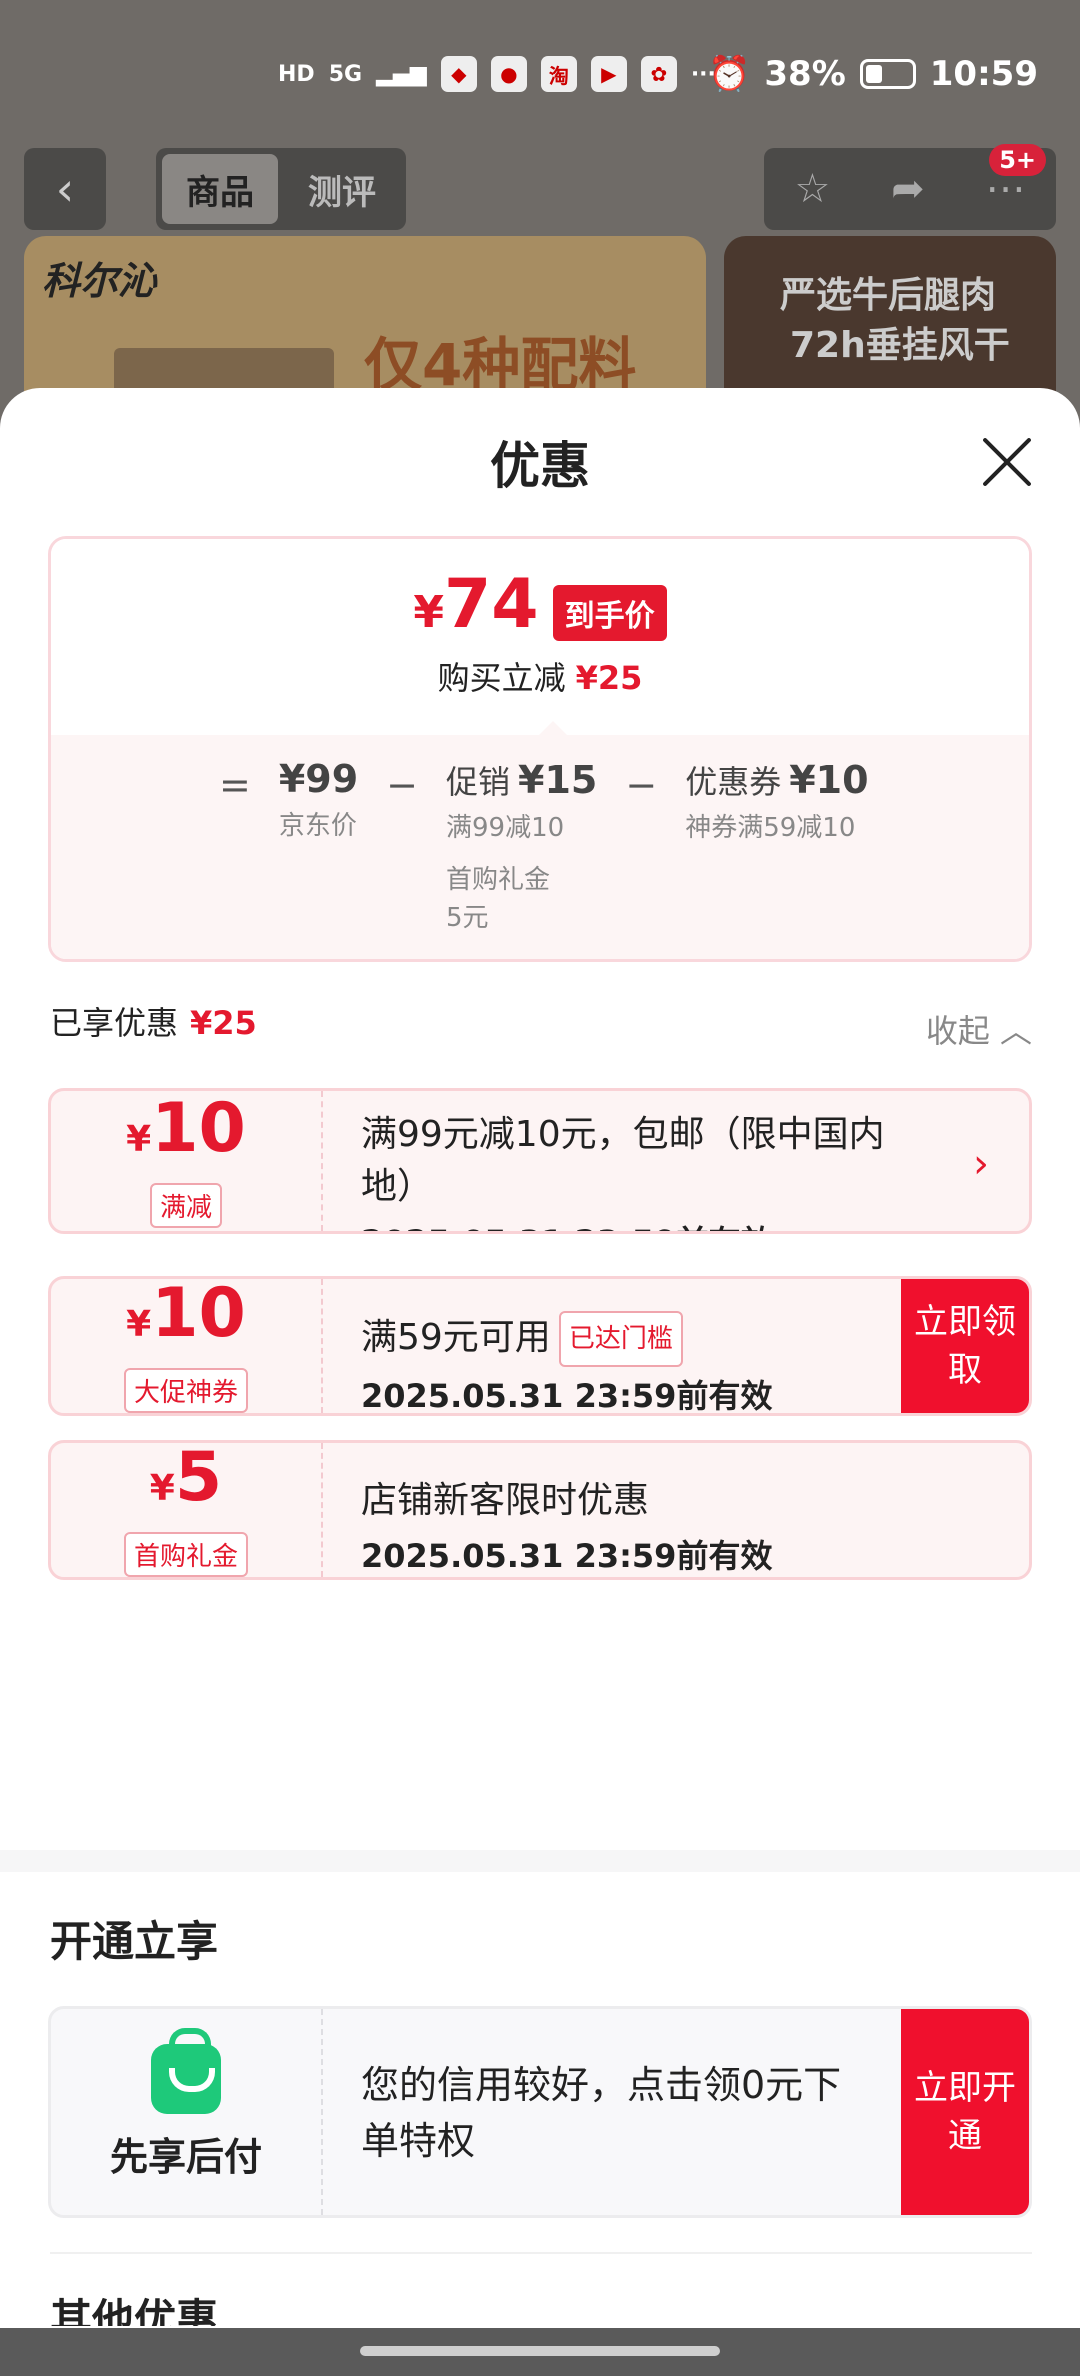 The height and width of the screenshot is (2376, 1080). Describe the element at coordinates (99, 281) in the screenshot. I see `brand-logo: 科尔沁` at that location.